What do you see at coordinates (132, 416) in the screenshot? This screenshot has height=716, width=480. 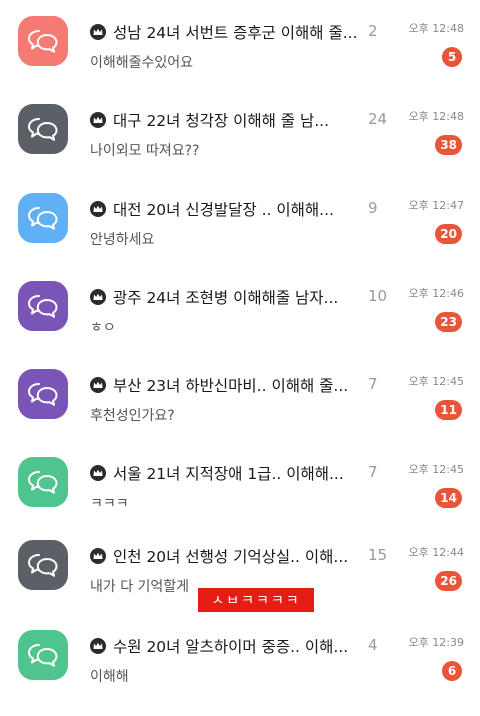 I see `last-message: 후천성인가요?` at bounding box center [132, 416].